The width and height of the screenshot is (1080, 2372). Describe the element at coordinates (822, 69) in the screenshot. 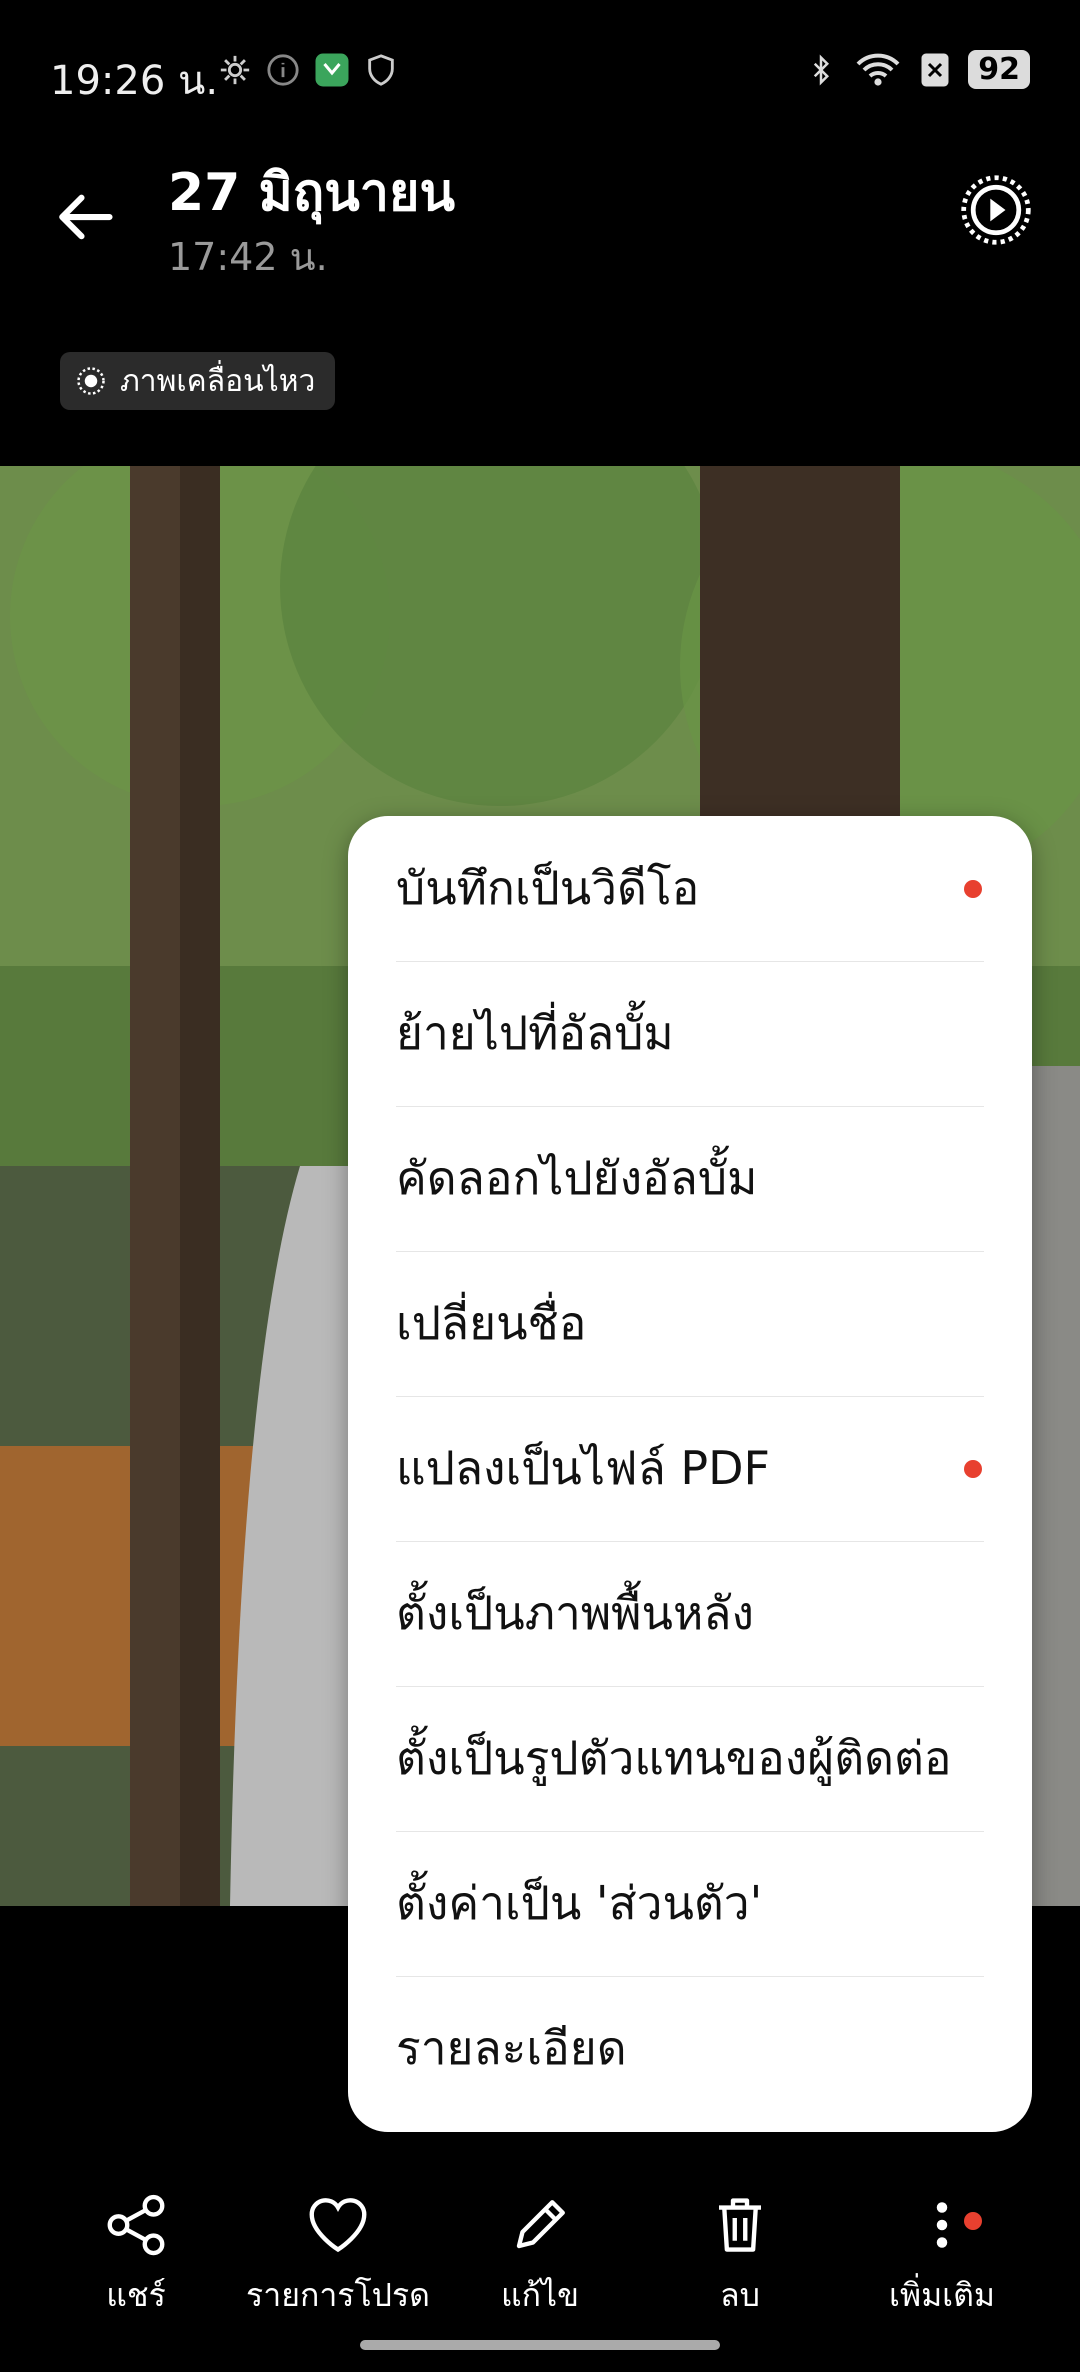

I see `bluetooth-icon` at that location.